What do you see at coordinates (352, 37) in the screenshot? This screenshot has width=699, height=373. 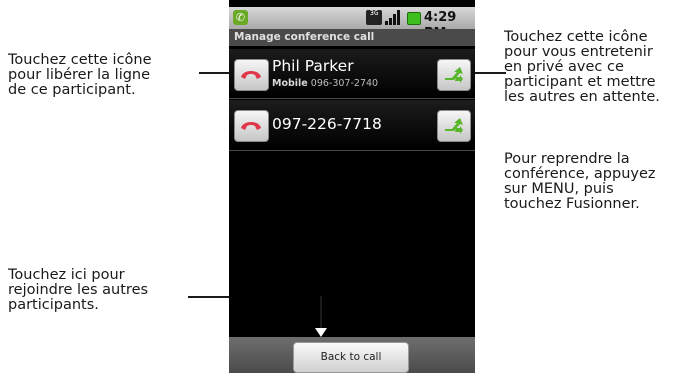 I see `screen-title: Manage conference call` at bounding box center [352, 37].